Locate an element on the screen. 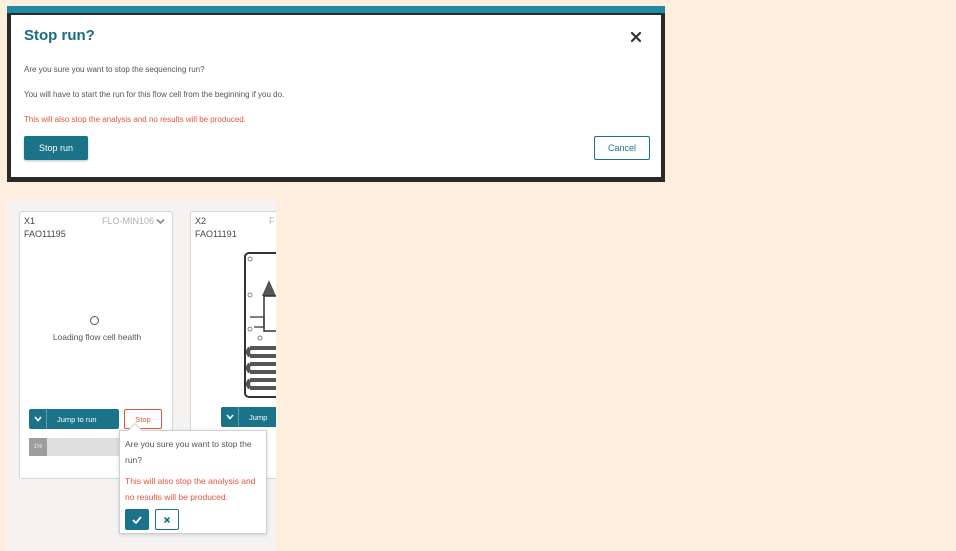 The height and width of the screenshot is (551, 956). loading-status: Loading flow cell health is located at coordinates (97, 337).